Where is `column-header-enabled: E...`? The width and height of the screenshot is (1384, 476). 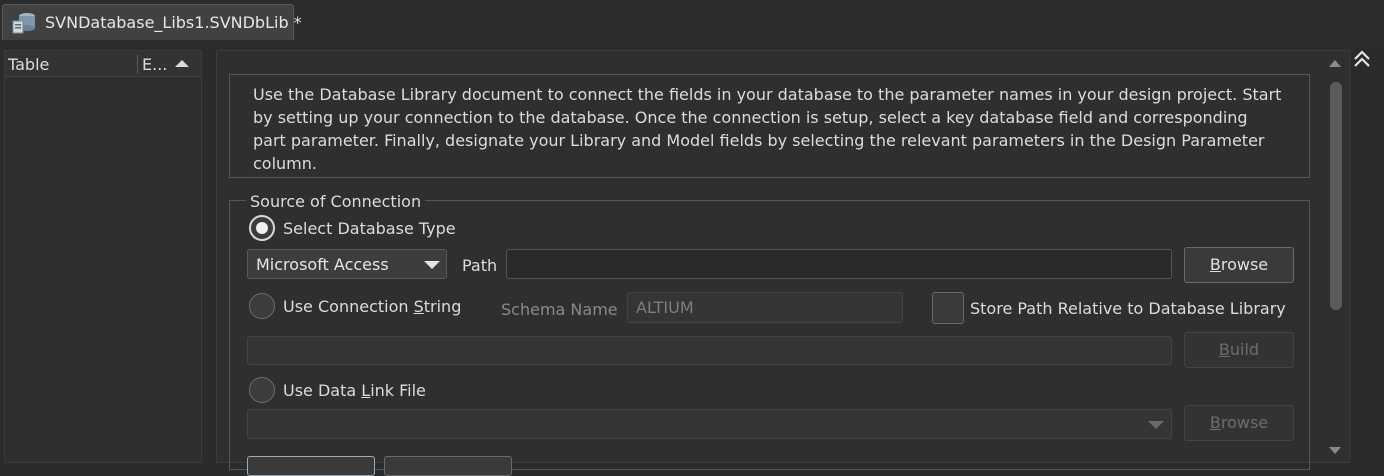 column-header-enabled: E... is located at coordinates (154, 64).